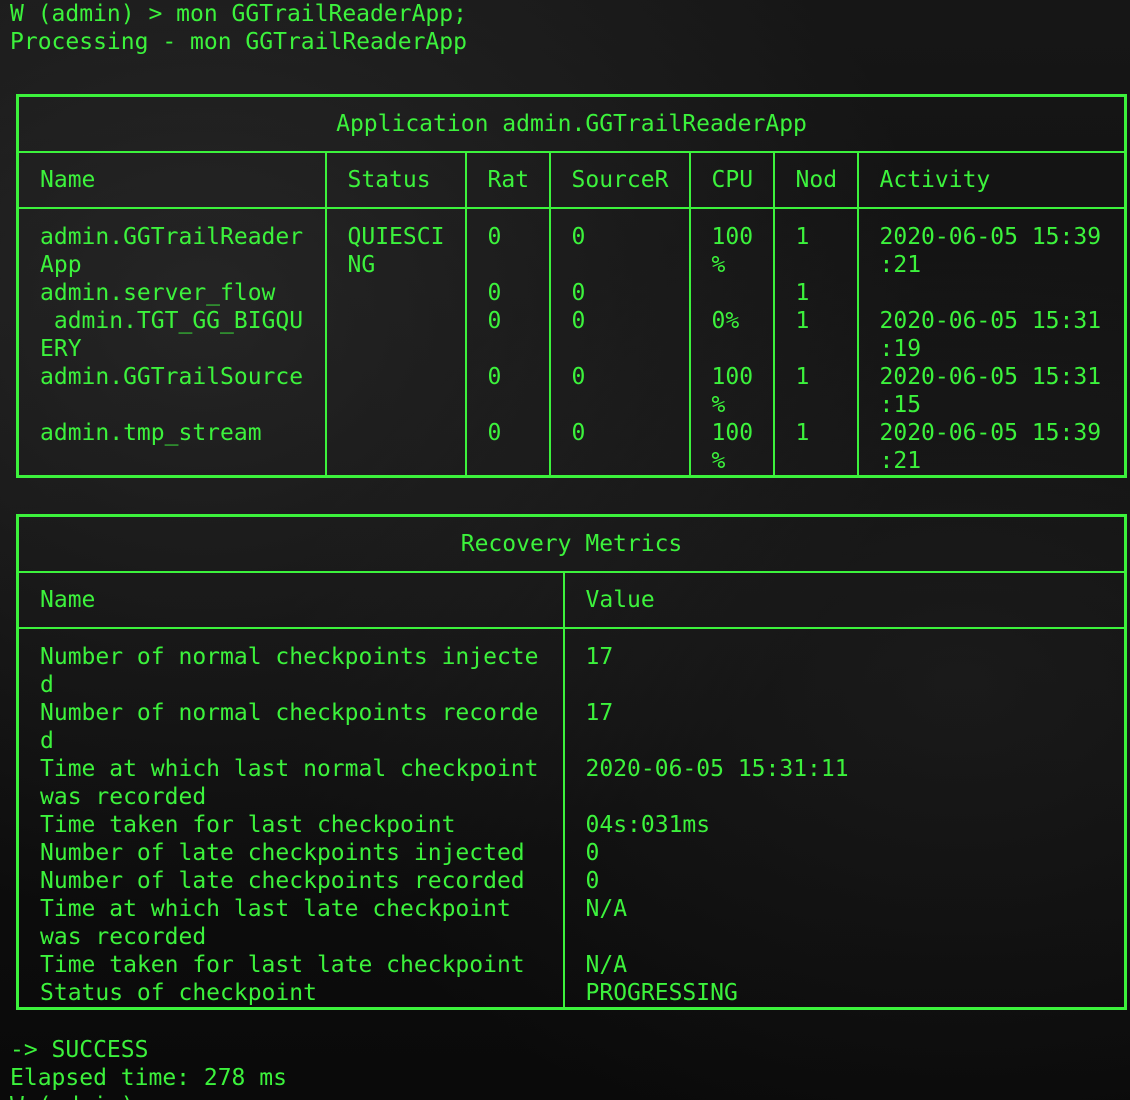  Describe the element at coordinates (282, 881) in the screenshot. I see `recovery-metrics-cell: Number of late checkpoints recorded` at that location.